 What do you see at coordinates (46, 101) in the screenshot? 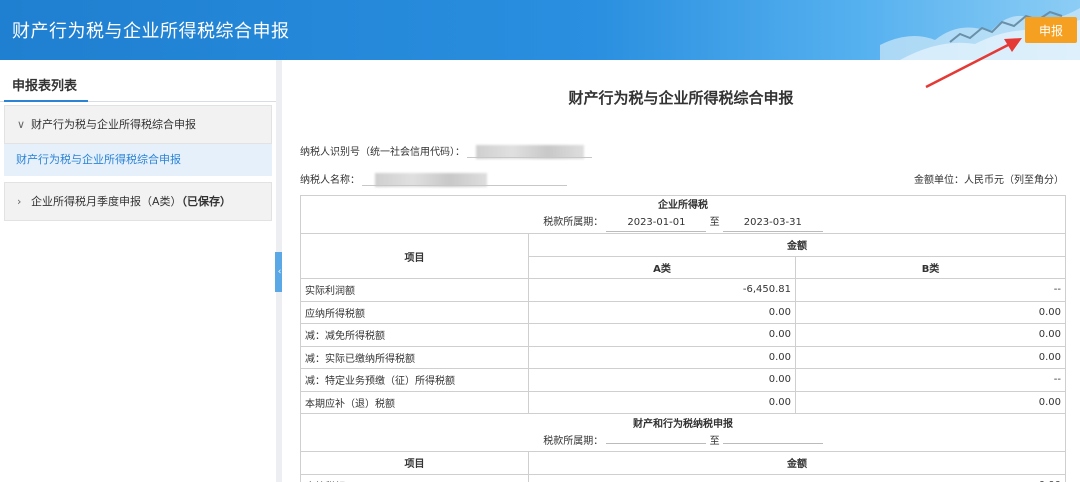
I see `sidebar-title-underline` at bounding box center [46, 101].